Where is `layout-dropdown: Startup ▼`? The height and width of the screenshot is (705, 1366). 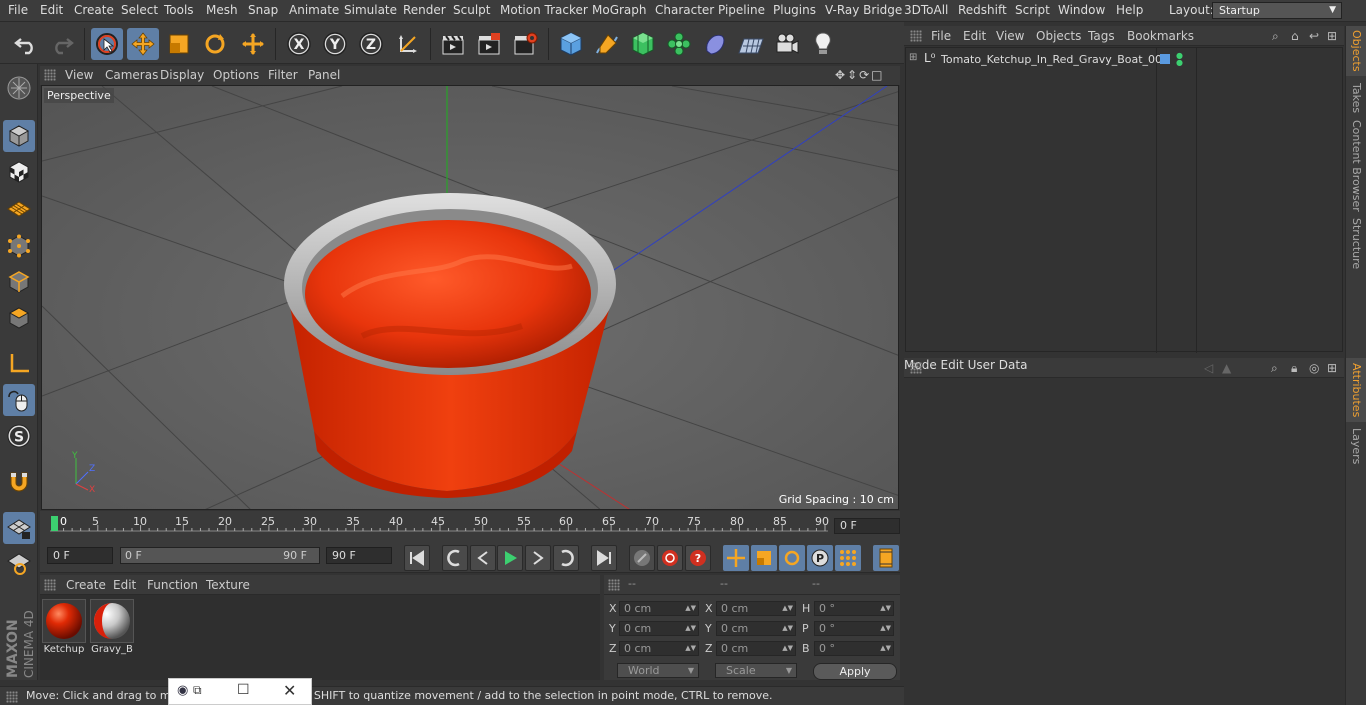
layout-dropdown: Startup ▼ is located at coordinates (1277, 10).